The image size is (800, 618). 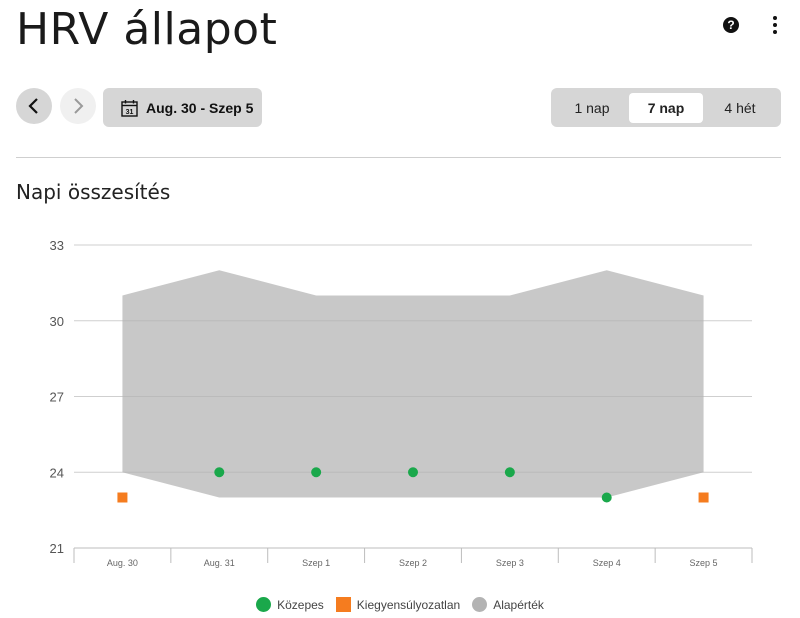 I want to click on range-7-days: 7 nap, so click(x=666, y=107).